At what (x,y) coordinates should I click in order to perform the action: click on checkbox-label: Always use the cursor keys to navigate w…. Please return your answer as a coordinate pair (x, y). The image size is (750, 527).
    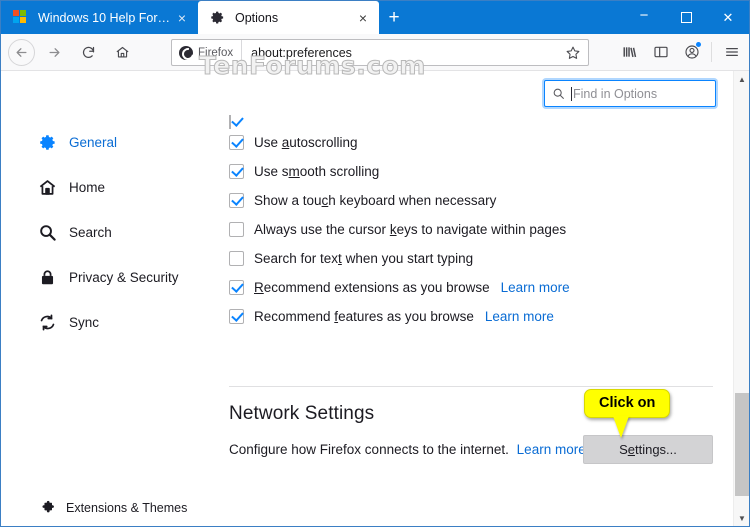
    Looking at the image, I should click on (410, 229).